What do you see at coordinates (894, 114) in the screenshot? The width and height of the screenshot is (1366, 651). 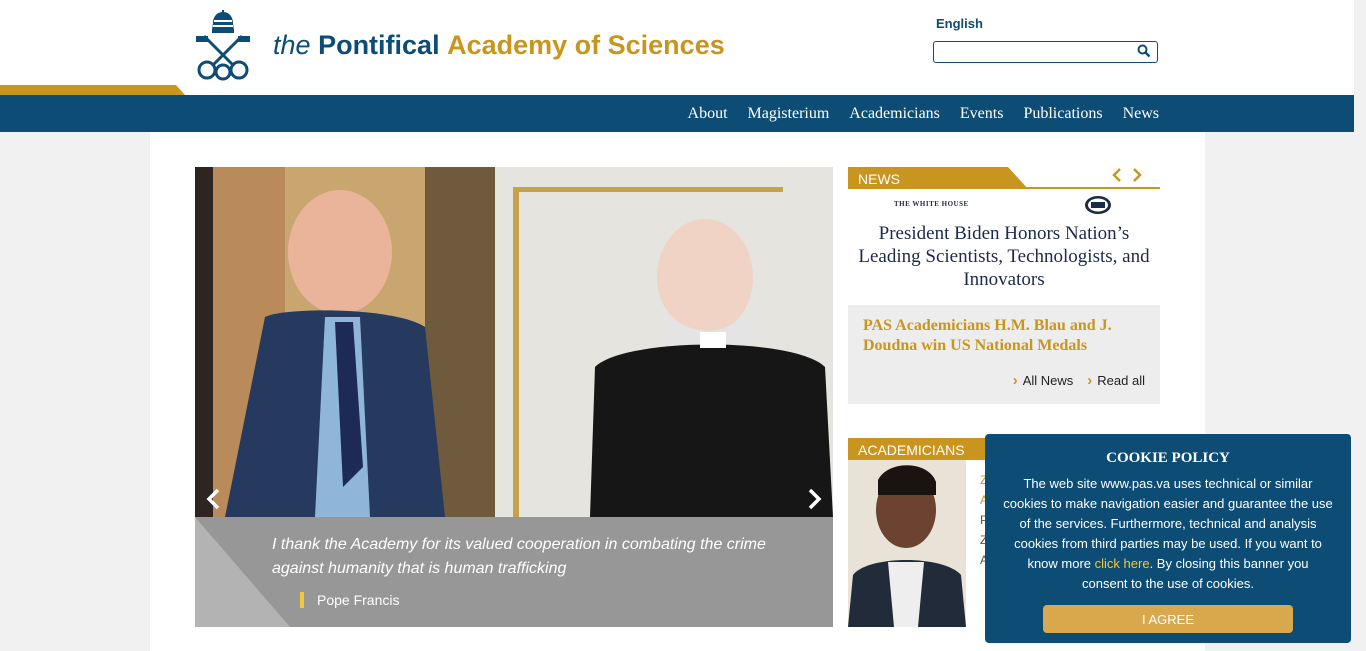 I see `nav-academicians: Academicians` at bounding box center [894, 114].